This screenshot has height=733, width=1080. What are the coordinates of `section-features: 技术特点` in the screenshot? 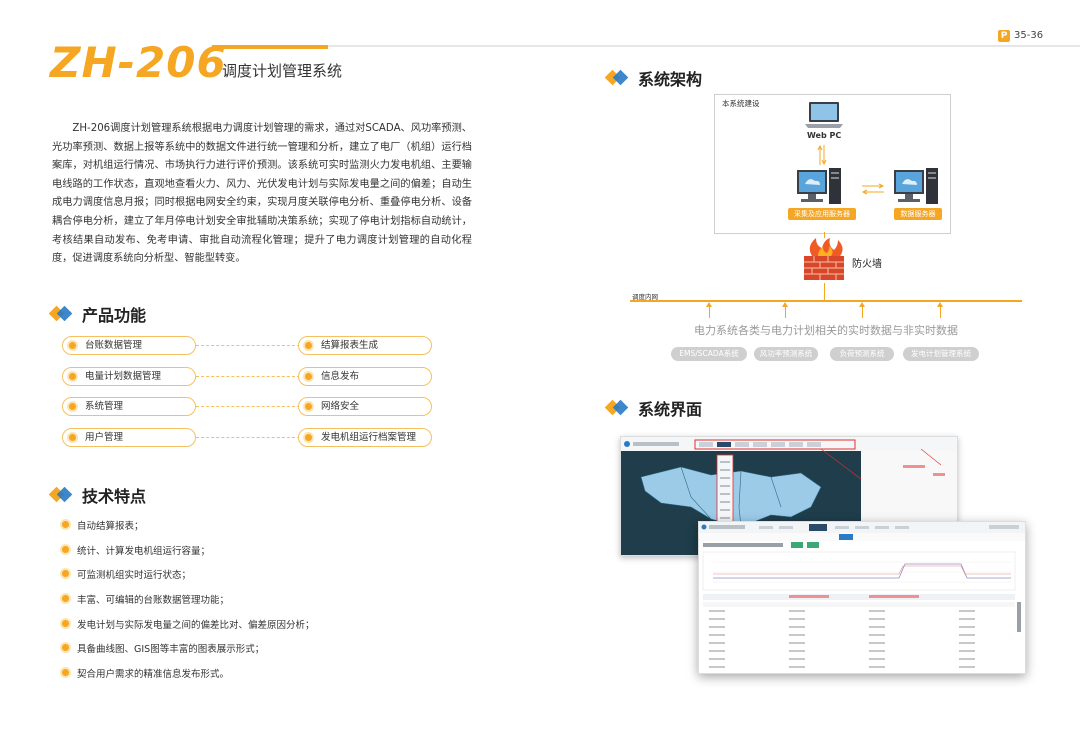 It's located at (97, 495).